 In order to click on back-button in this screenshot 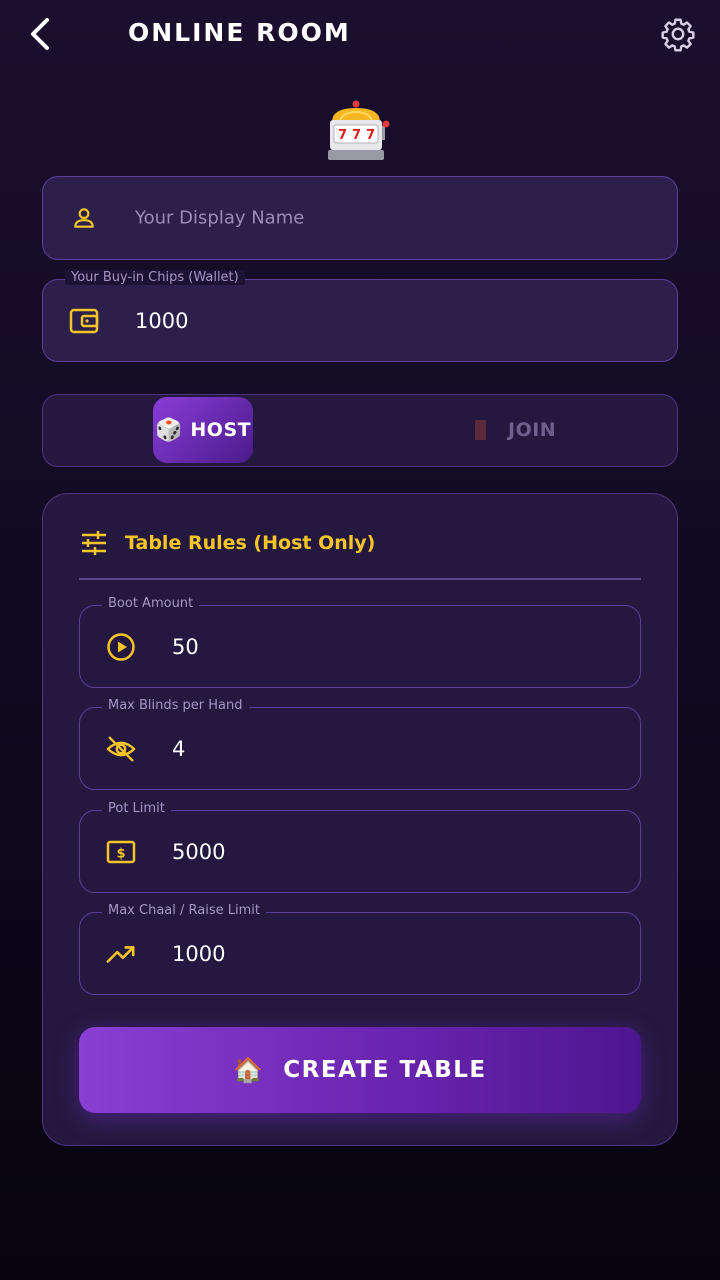, I will do `click(40, 34)`.